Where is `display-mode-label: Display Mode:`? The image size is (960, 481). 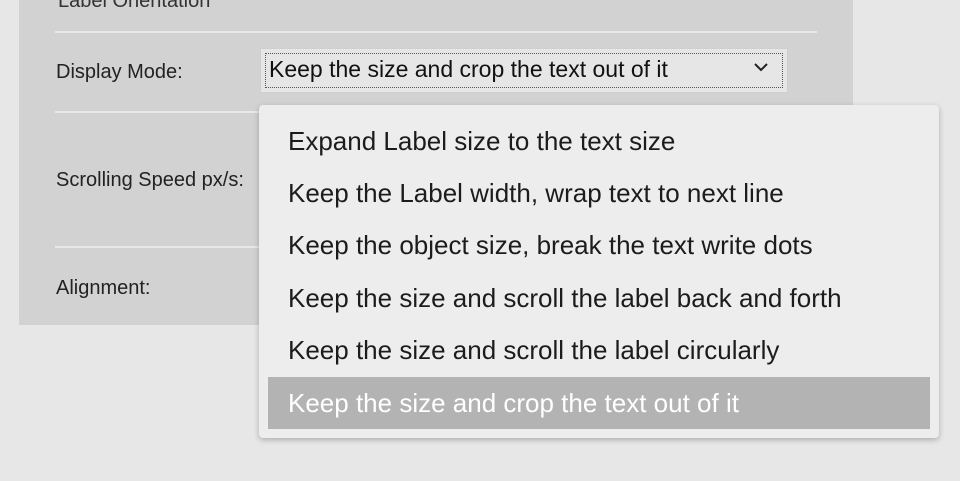 display-mode-label: Display Mode: is located at coordinates (119, 72).